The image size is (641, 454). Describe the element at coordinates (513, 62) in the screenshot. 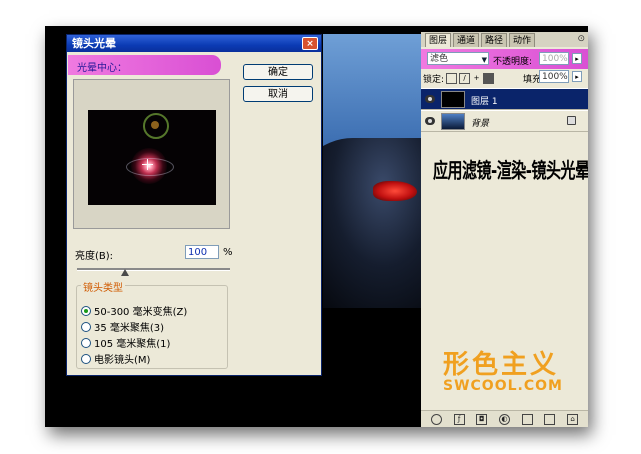

I see `opacity-label: 不透明度:` at that location.